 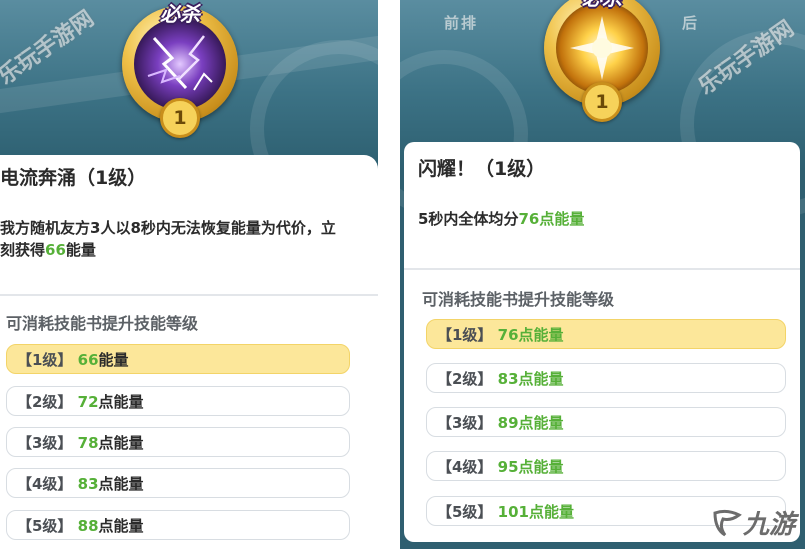 What do you see at coordinates (461, 22) in the screenshot?
I see `tab-front-row: 前排` at bounding box center [461, 22].